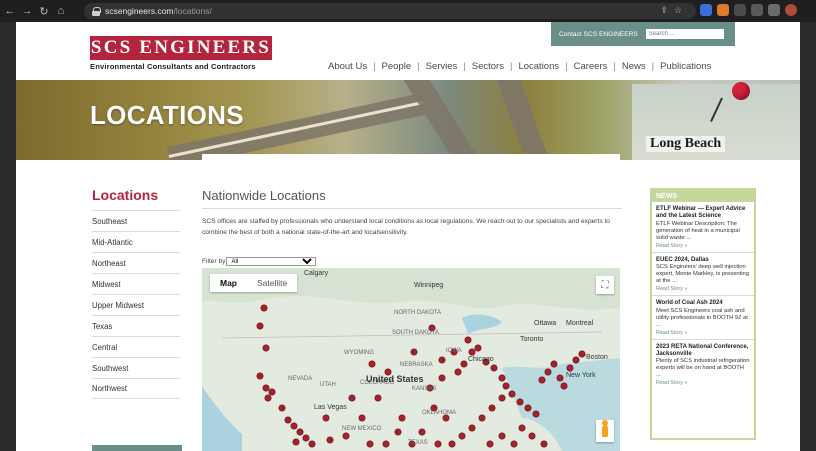  I want to click on news-item-title: World of Coal Ash 2024, so click(703, 303).